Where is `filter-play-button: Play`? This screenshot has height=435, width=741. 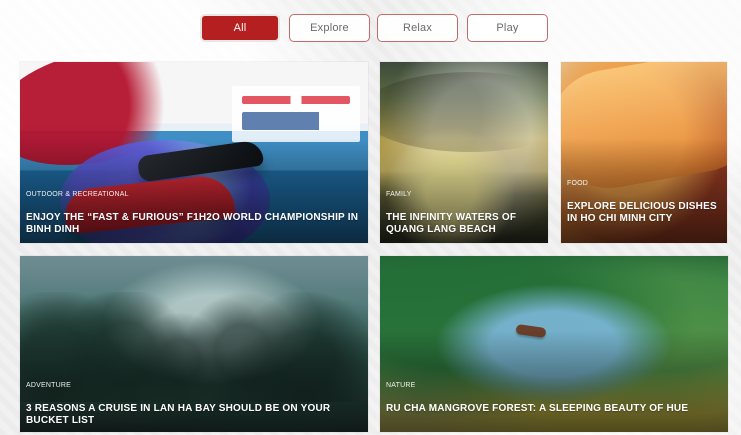
filter-play-button: Play is located at coordinates (507, 28).